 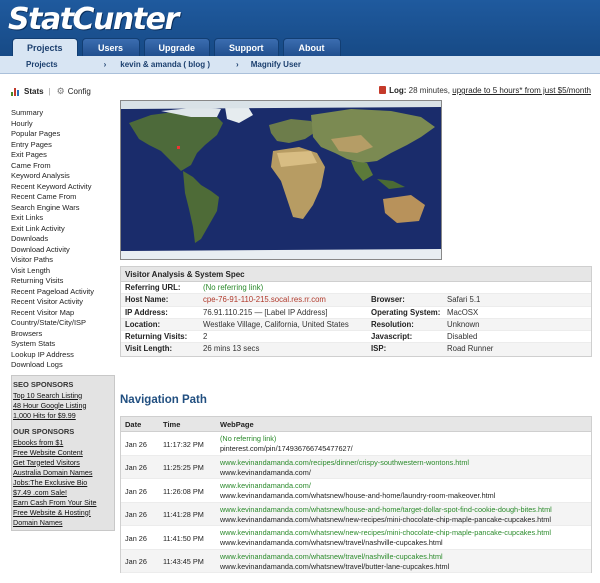 What do you see at coordinates (521, 90) in the screenshot?
I see `upgrade-link: upgrade to 5 hours* from just $5/month` at bounding box center [521, 90].